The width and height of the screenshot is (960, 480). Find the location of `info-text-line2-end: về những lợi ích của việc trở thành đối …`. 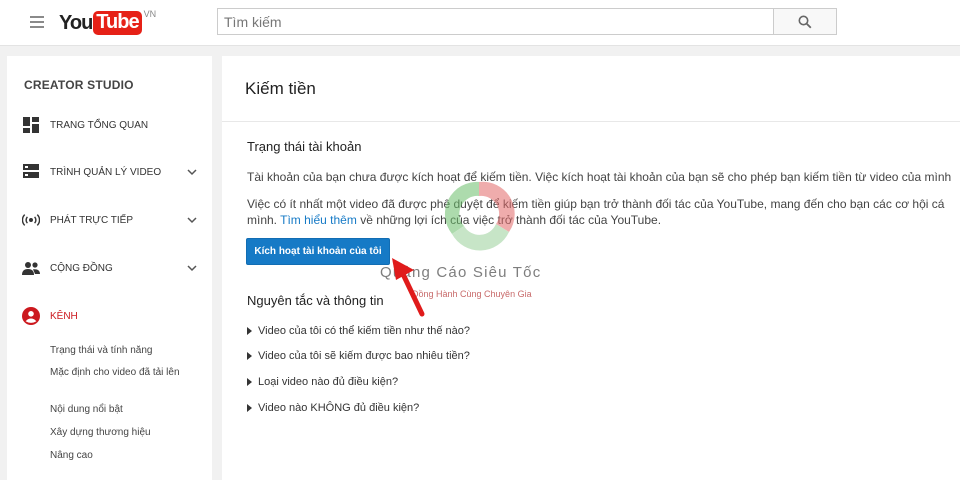

info-text-line2-end: về những lợi ích của việc trở thành đối … is located at coordinates (511, 220).